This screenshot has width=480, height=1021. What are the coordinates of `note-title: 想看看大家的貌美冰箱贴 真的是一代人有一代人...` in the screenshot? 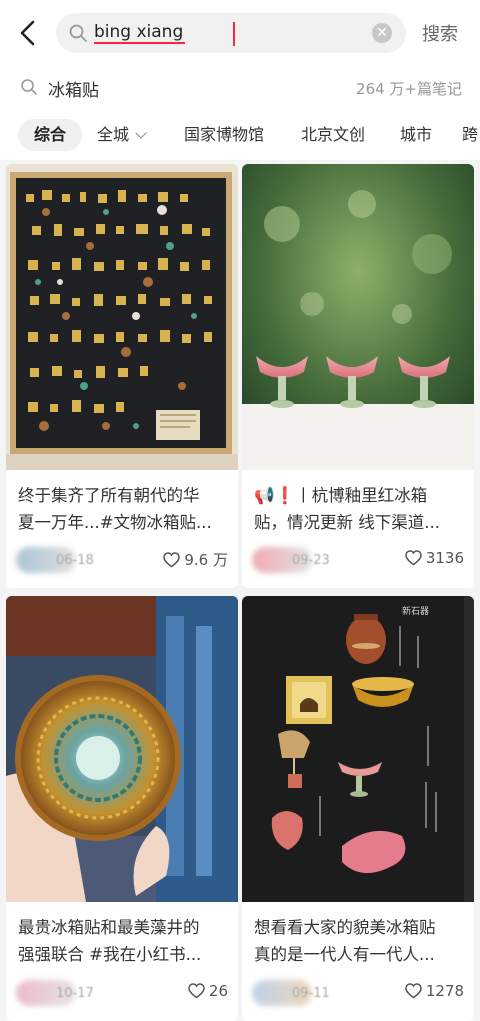 It's located at (360, 941).